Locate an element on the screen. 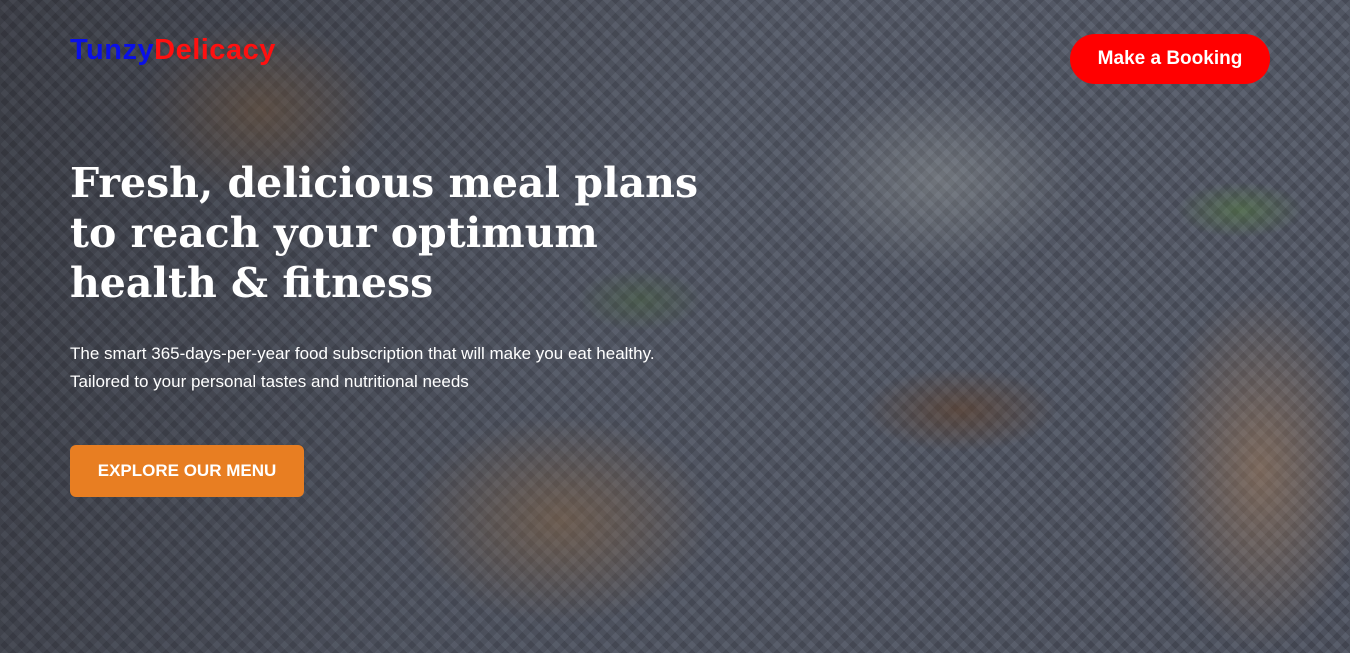  explore-menu-button: EXPLORE OUR MENU is located at coordinates (187, 471).